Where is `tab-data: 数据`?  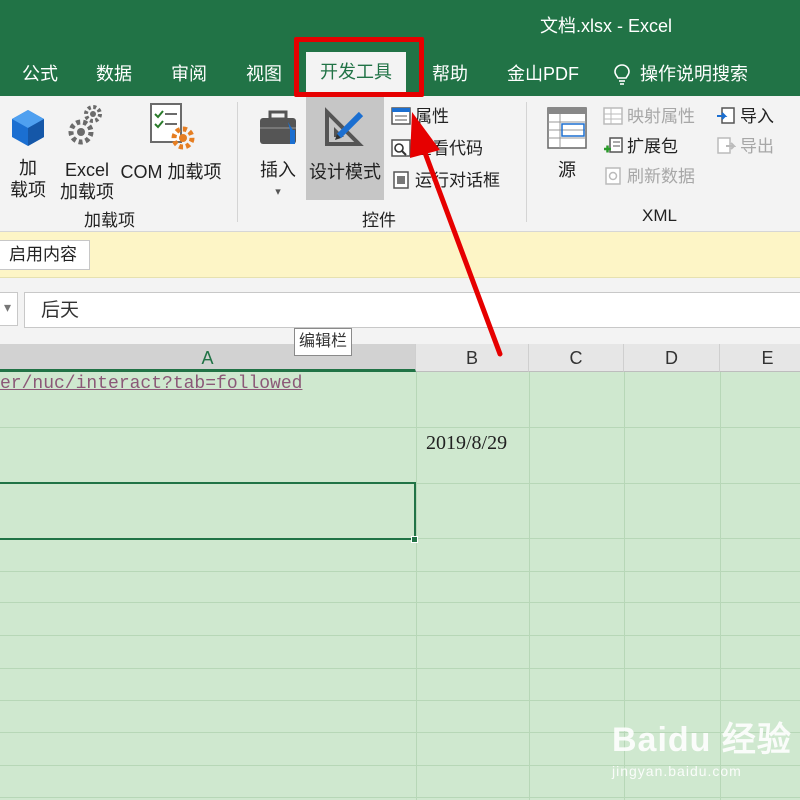 tab-data: 数据 is located at coordinates (114, 74).